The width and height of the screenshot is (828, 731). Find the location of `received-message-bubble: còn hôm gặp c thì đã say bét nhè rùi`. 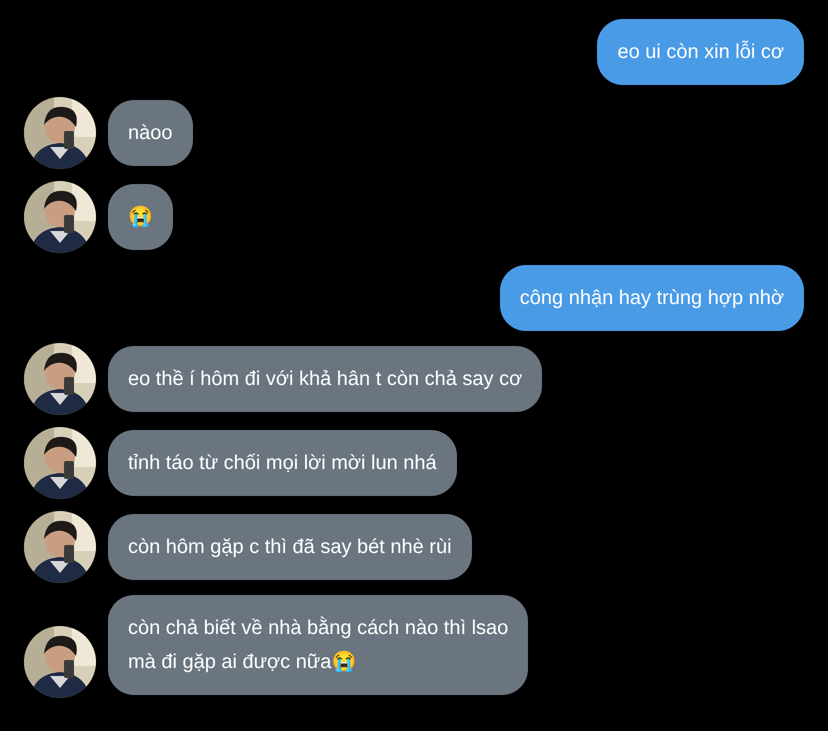

received-message-bubble: còn hôm gặp c thì đã say bét nhè rùi is located at coordinates (290, 547).